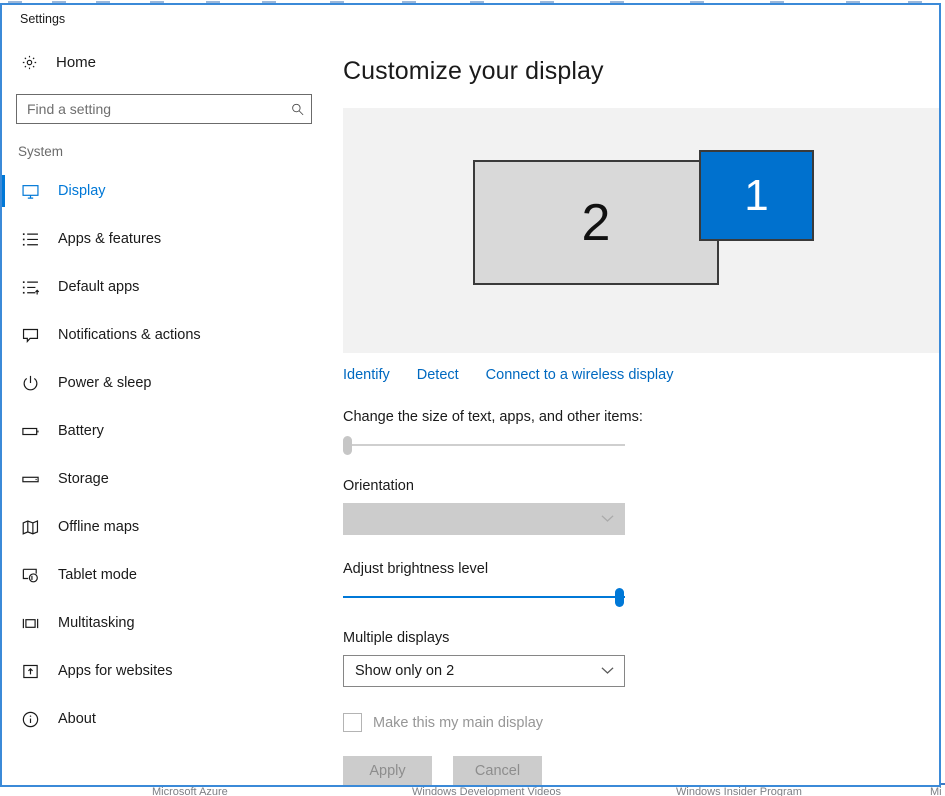  Describe the element at coordinates (167, 719) in the screenshot. I see `sidebar-item-about: About` at that location.